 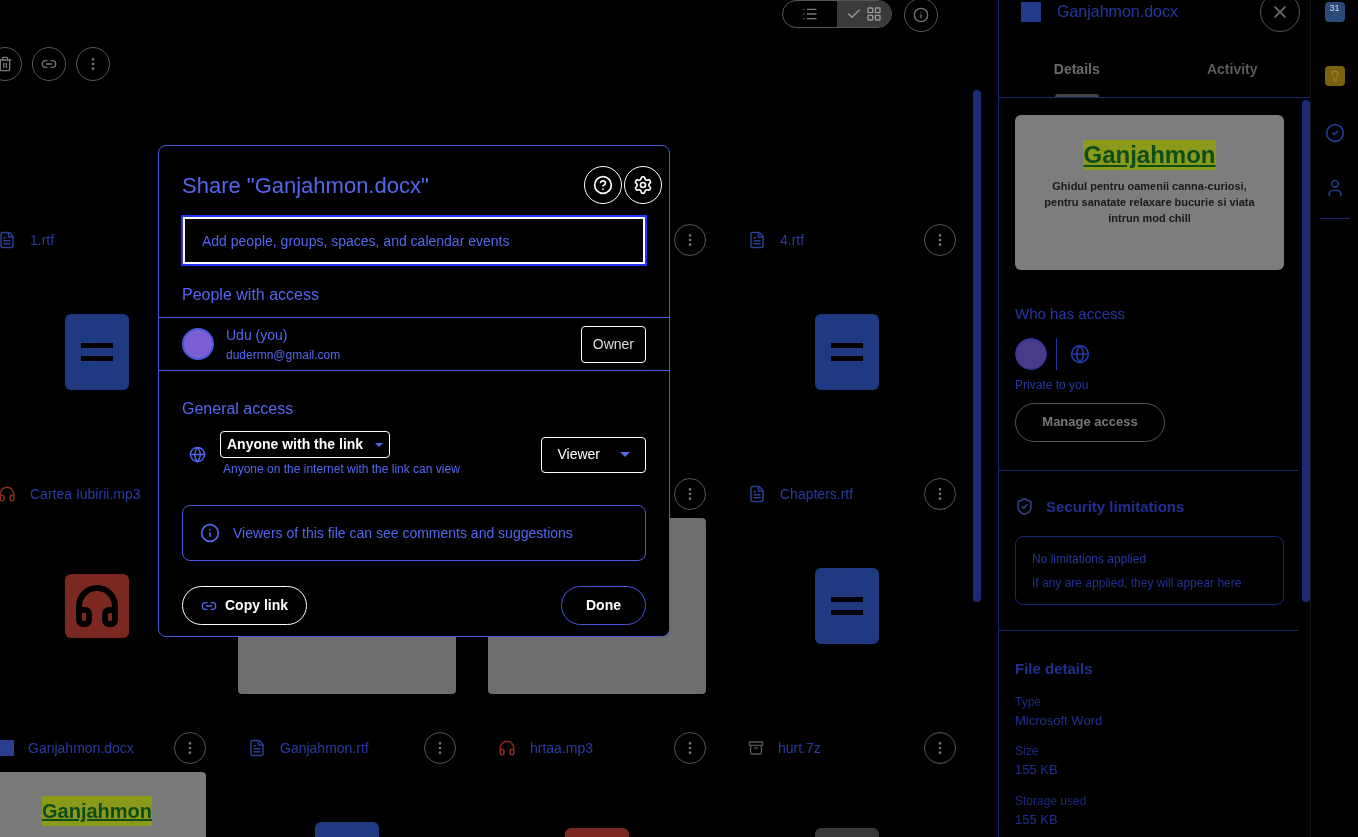 What do you see at coordinates (1149, 202) in the screenshot?
I see `preview-text: Ghidul pentru oamenii canna-curiosi, pentru sanatate relaxare bucurie si viata intrun mod chill` at bounding box center [1149, 202].